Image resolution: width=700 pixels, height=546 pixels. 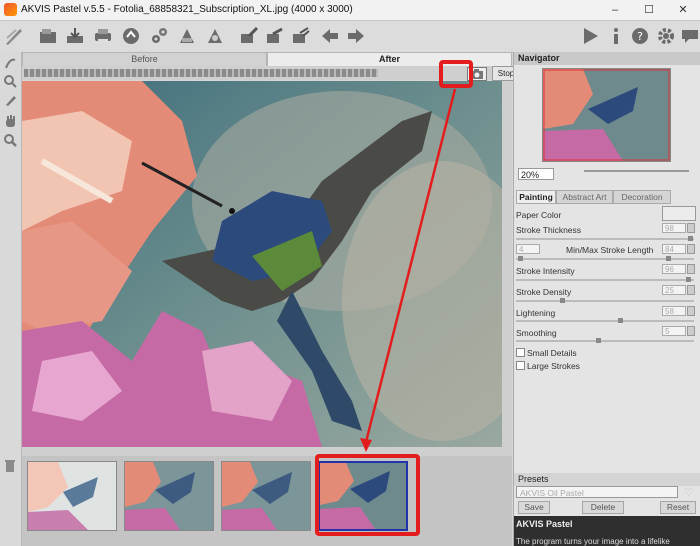 What do you see at coordinates (408, 270) in the screenshot?
I see `annotation-arrow` at bounding box center [408, 270].